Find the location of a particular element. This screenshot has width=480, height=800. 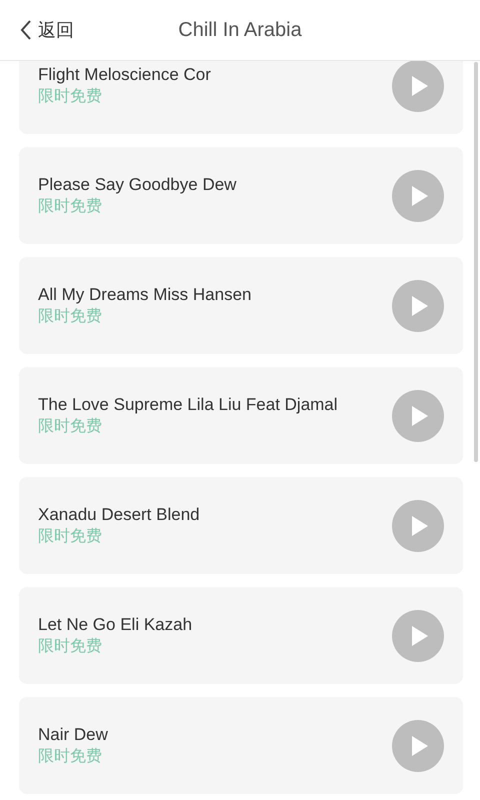

back-button: 返回 is located at coordinates (47, 30).